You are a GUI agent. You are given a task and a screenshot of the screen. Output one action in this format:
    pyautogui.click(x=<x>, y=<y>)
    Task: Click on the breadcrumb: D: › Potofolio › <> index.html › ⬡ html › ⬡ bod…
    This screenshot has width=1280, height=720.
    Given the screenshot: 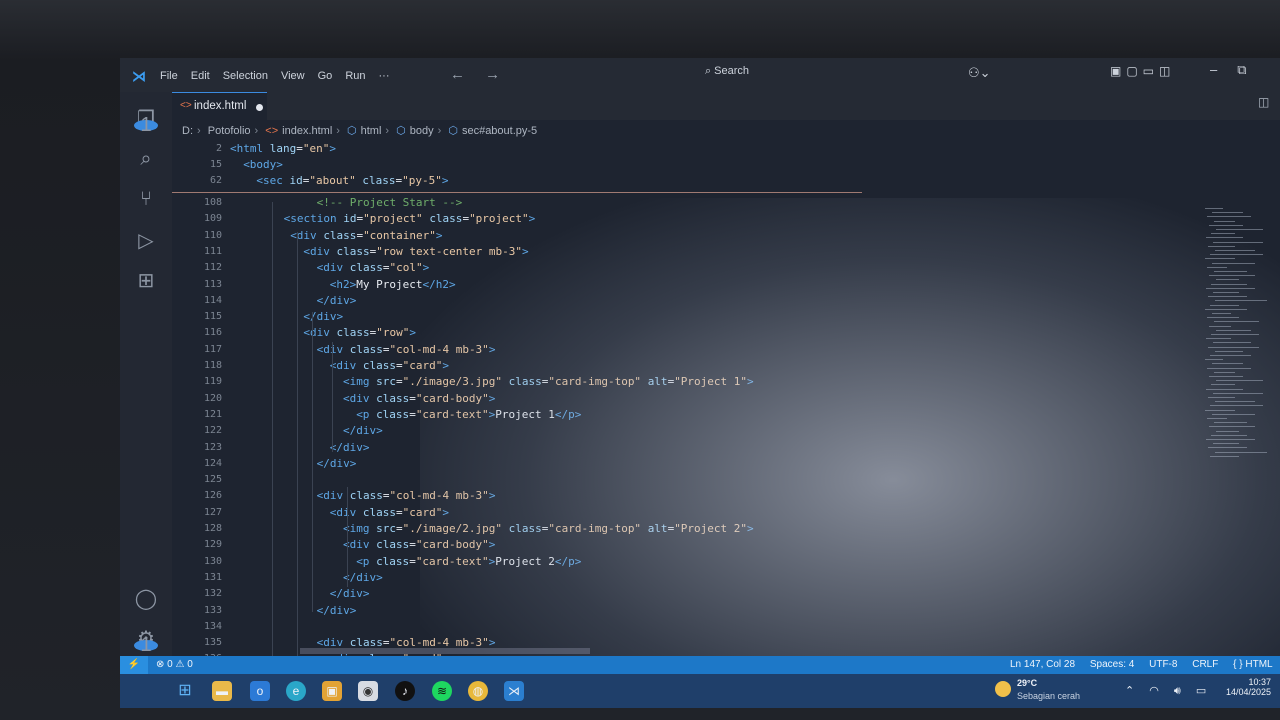 What is the action you would take?
    pyautogui.click(x=360, y=131)
    